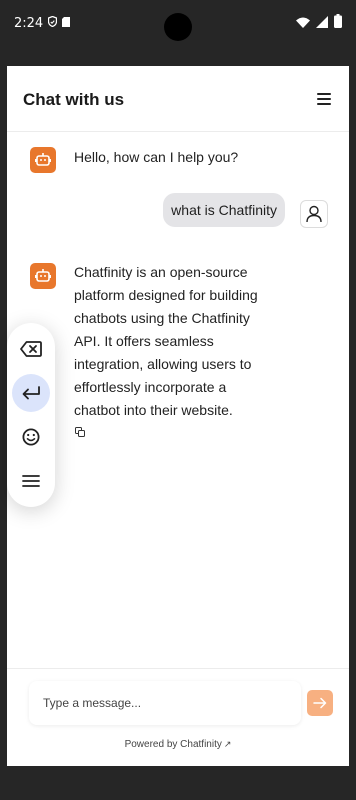 The width and height of the screenshot is (356, 800). What do you see at coordinates (161, 272) in the screenshot?
I see `message-line: Chatfinity is an open-source` at bounding box center [161, 272].